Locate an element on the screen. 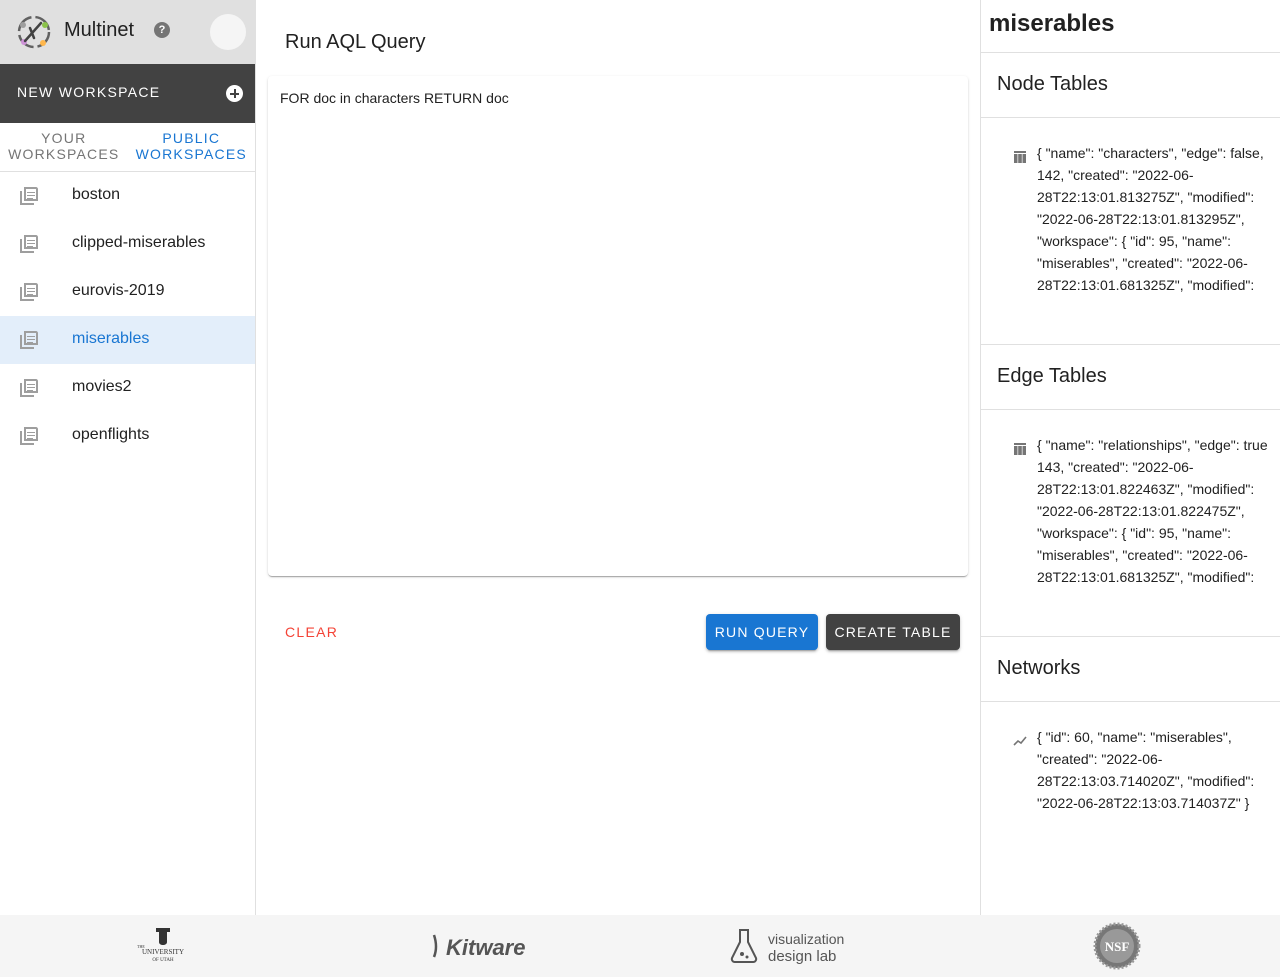 The width and height of the screenshot is (1280, 977). timeline-icon is located at coordinates (1020, 741).